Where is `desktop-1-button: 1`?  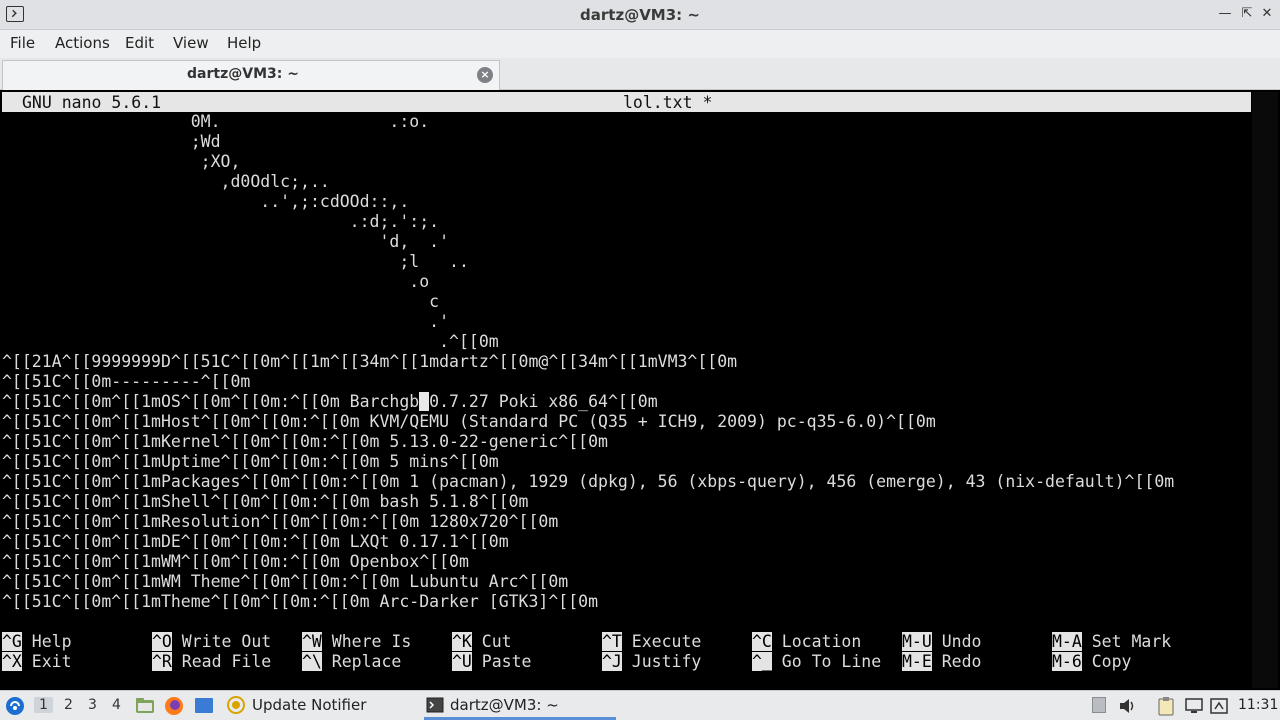
desktop-1-button: 1 is located at coordinates (43, 705).